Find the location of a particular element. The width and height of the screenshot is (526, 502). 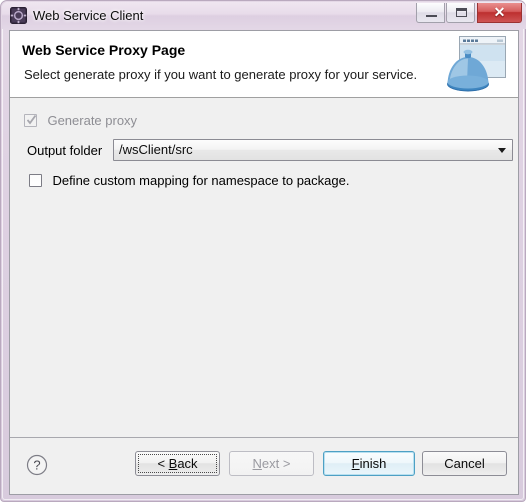

checkmark-icon is located at coordinates (31, 120).